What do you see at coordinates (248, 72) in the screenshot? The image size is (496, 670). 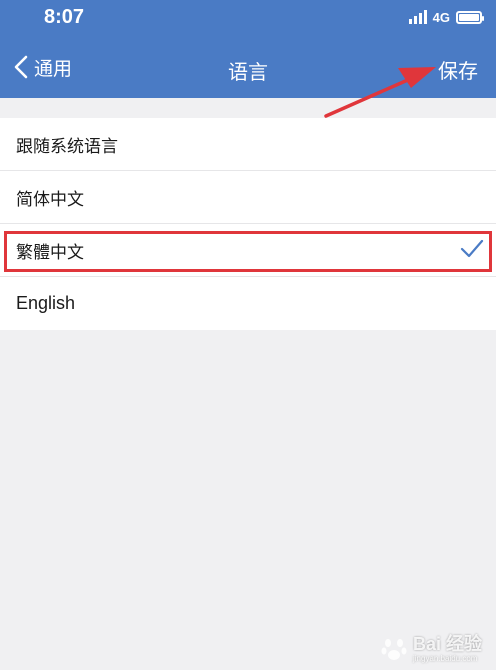 I see `page-title: 语言` at bounding box center [248, 72].